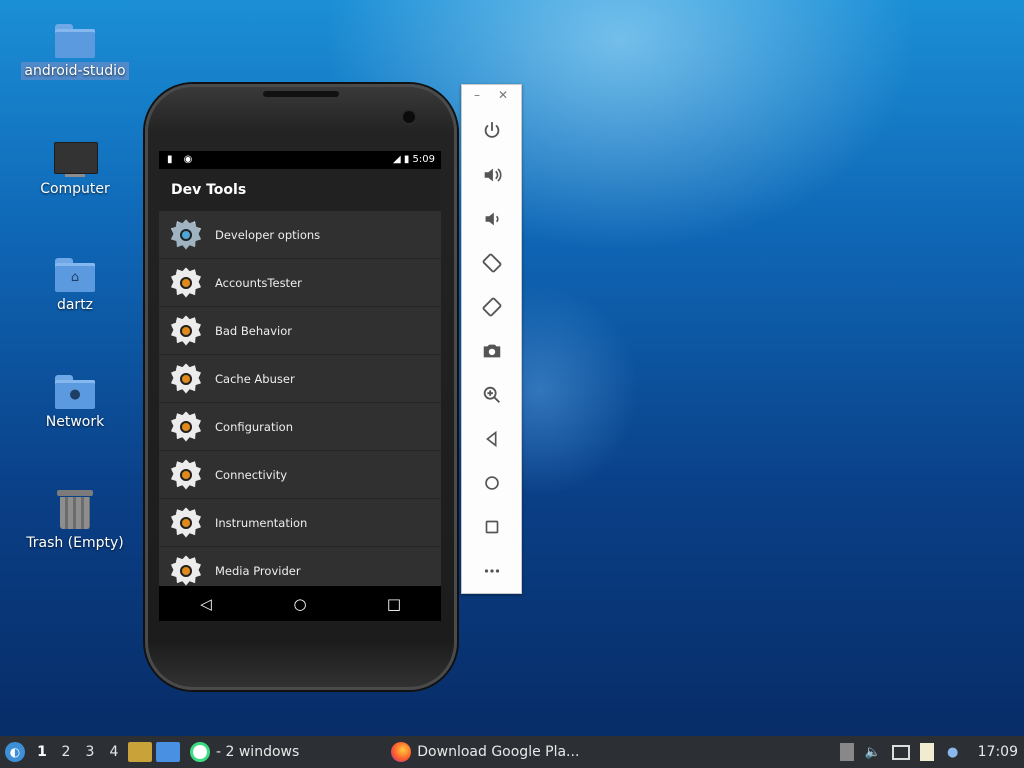 The height and width of the screenshot is (768, 1024). What do you see at coordinates (200, 752) in the screenshot?
I see `android-studio-icon` at bounding box center [200, 752].